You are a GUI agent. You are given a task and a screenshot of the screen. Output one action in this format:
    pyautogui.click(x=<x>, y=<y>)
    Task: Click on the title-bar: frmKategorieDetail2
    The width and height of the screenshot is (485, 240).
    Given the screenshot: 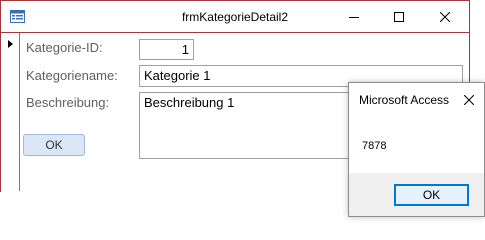 What is the action you would take?
    pyautogui.click(x=235, y=16)
    